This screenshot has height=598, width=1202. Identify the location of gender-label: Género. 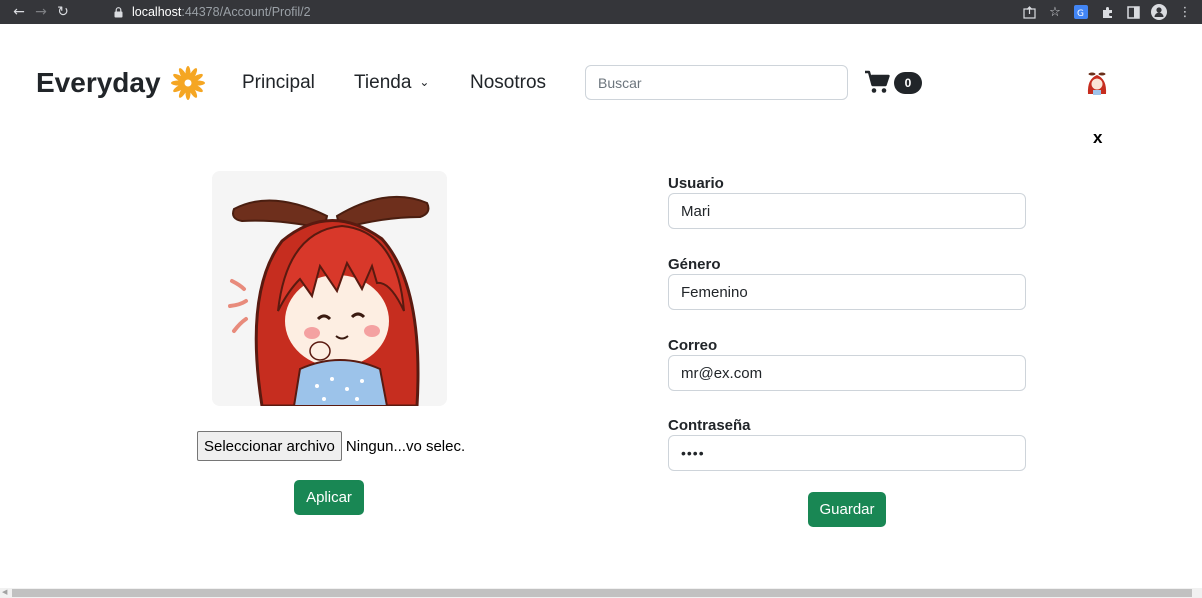
(694, 264).